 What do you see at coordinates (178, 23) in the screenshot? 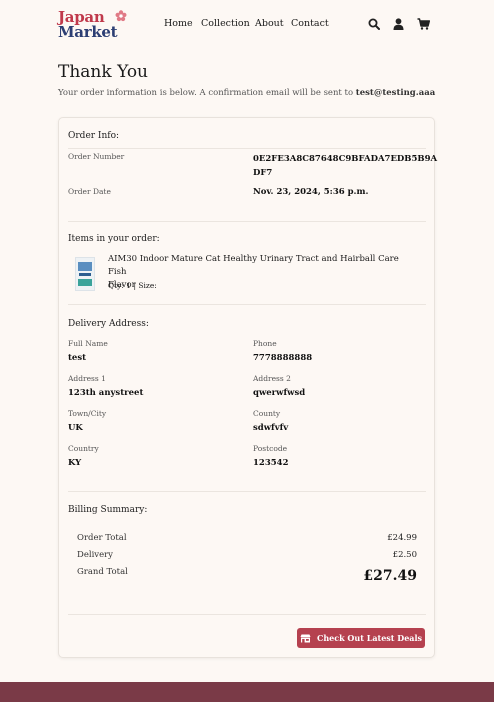
I see `nav-home: Home` at bounding box center [178, 23].